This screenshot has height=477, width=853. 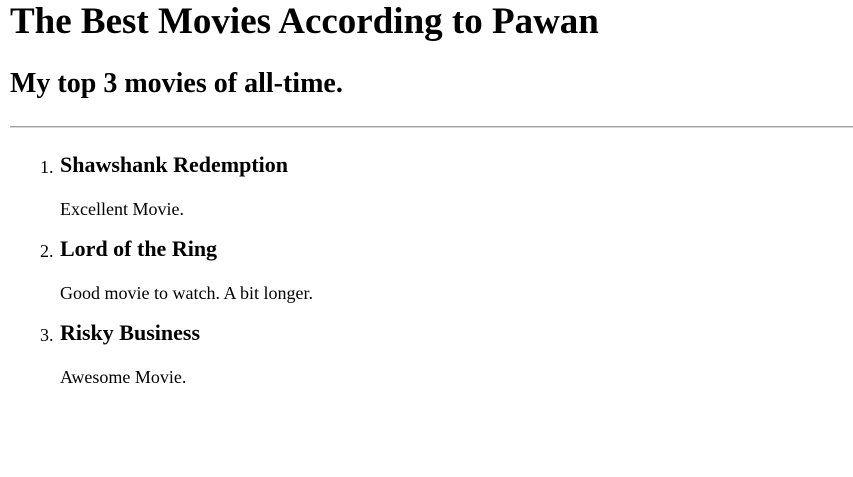 What do you see at coordinates (446, 186) in the screenshot?
I see `list-item: 1. Shawshank Redemption Excellent Movie.` at bounding box center [446, 186].